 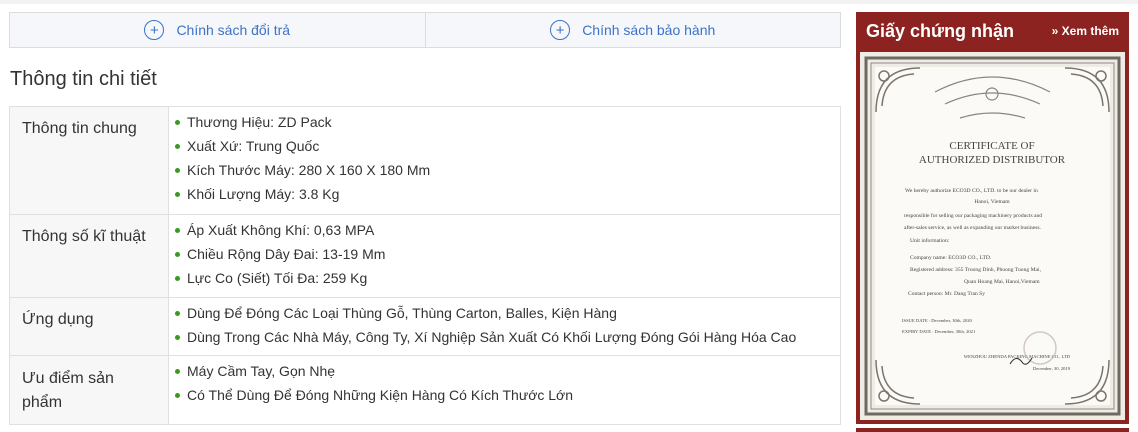 I want to click on see-more-link: » Xem thêm, so click(x=1085, y=31).